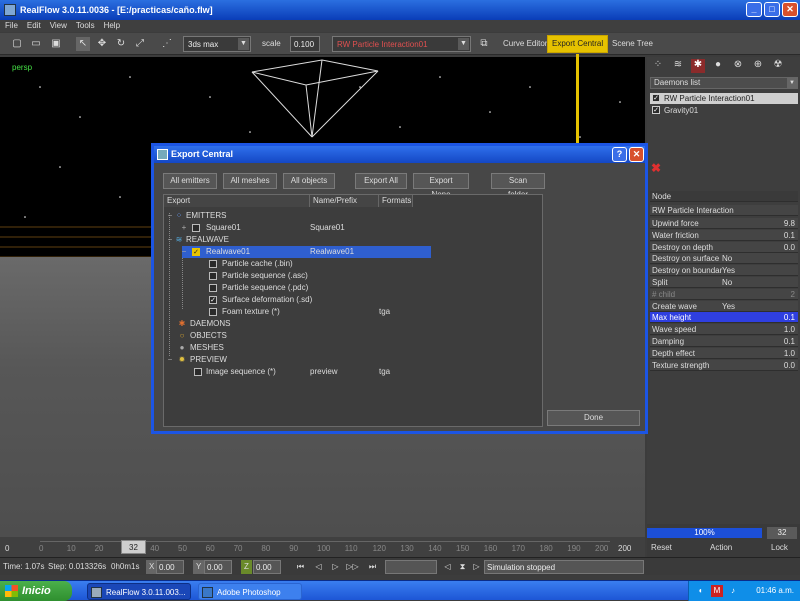 This screenshot has height=601, width=800. I want to click on daemon-select: RW Particle Interaction01 ▼, so click(401, 44).